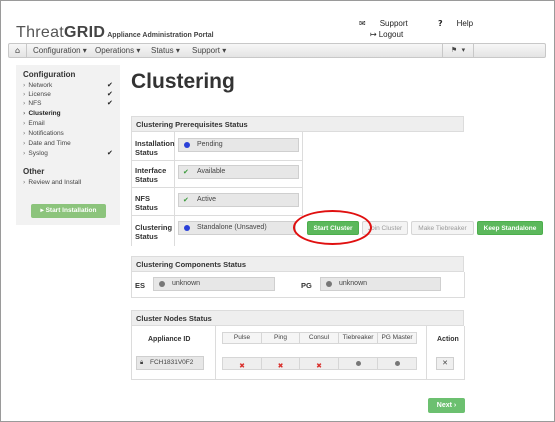 This screenshot has width=555, height=422. I want to click on sidebar-item-nfs: › NFS, so click(32, 103).